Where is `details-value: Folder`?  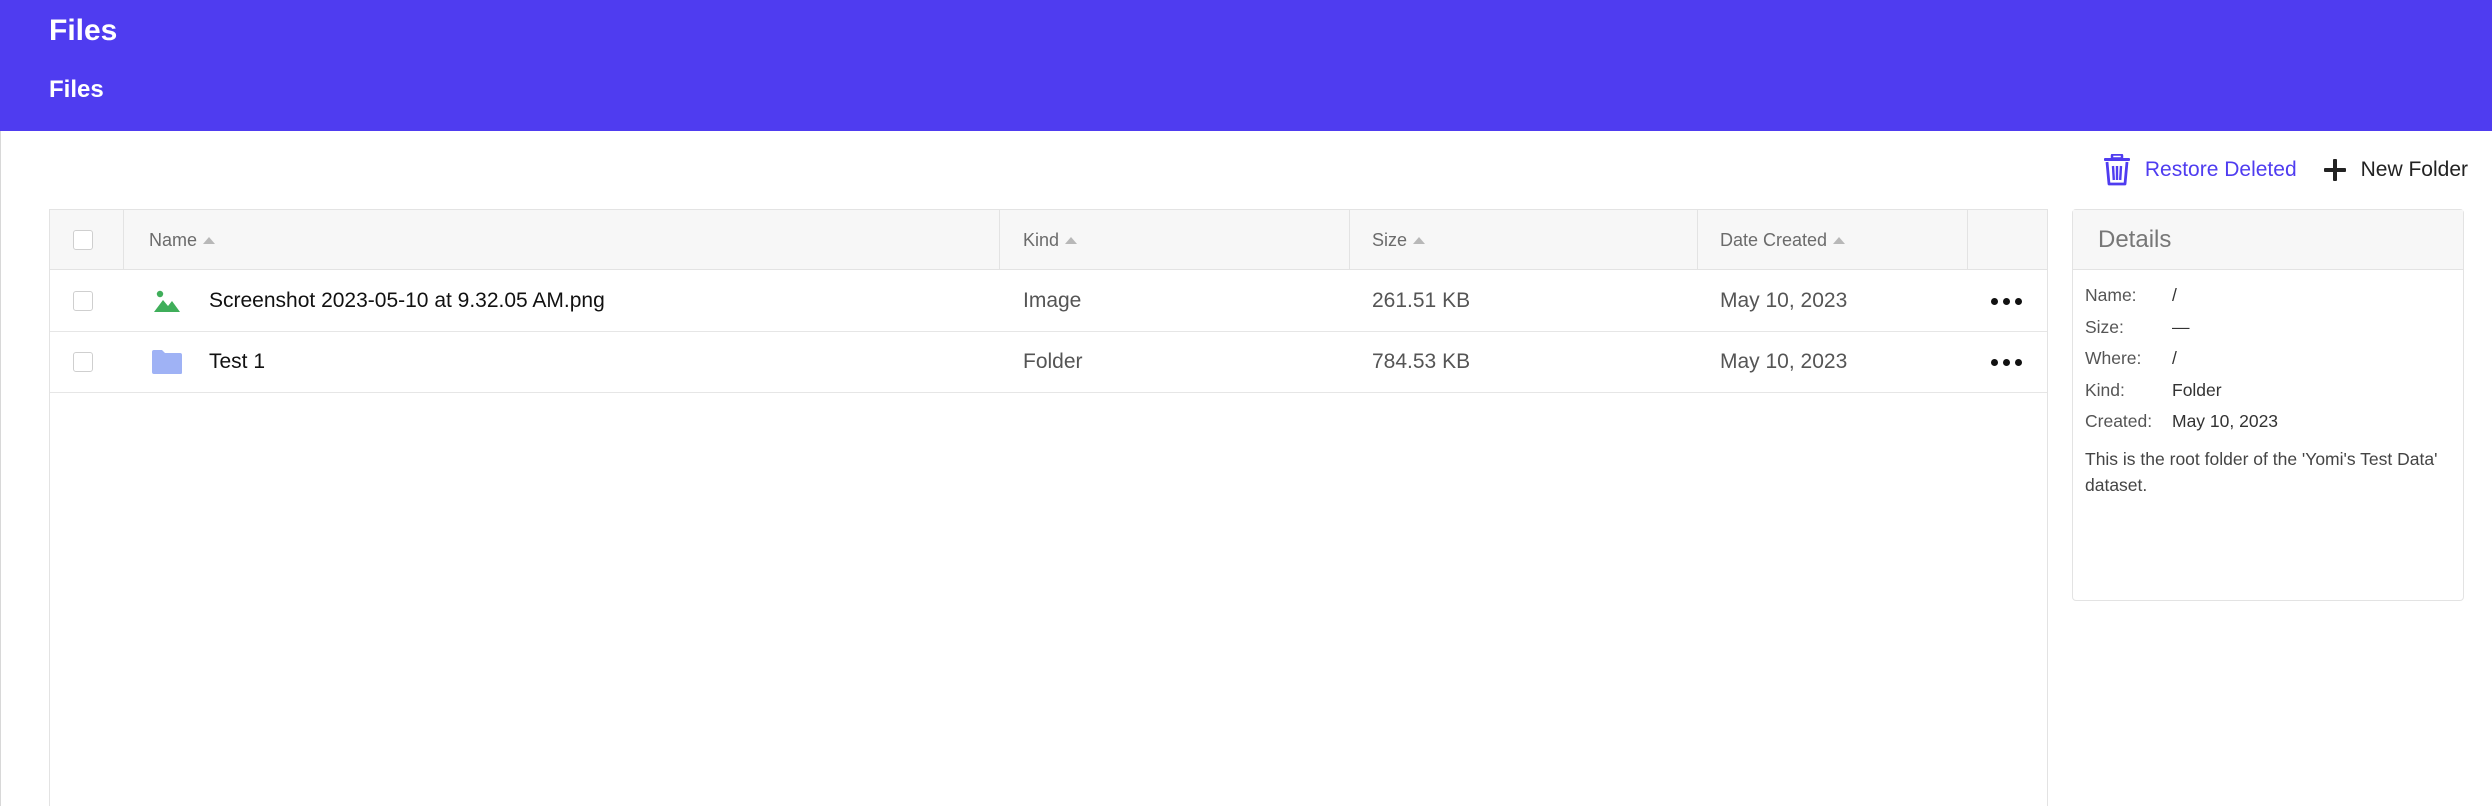 details-value: Folder is located at coordinates (2197, 389).